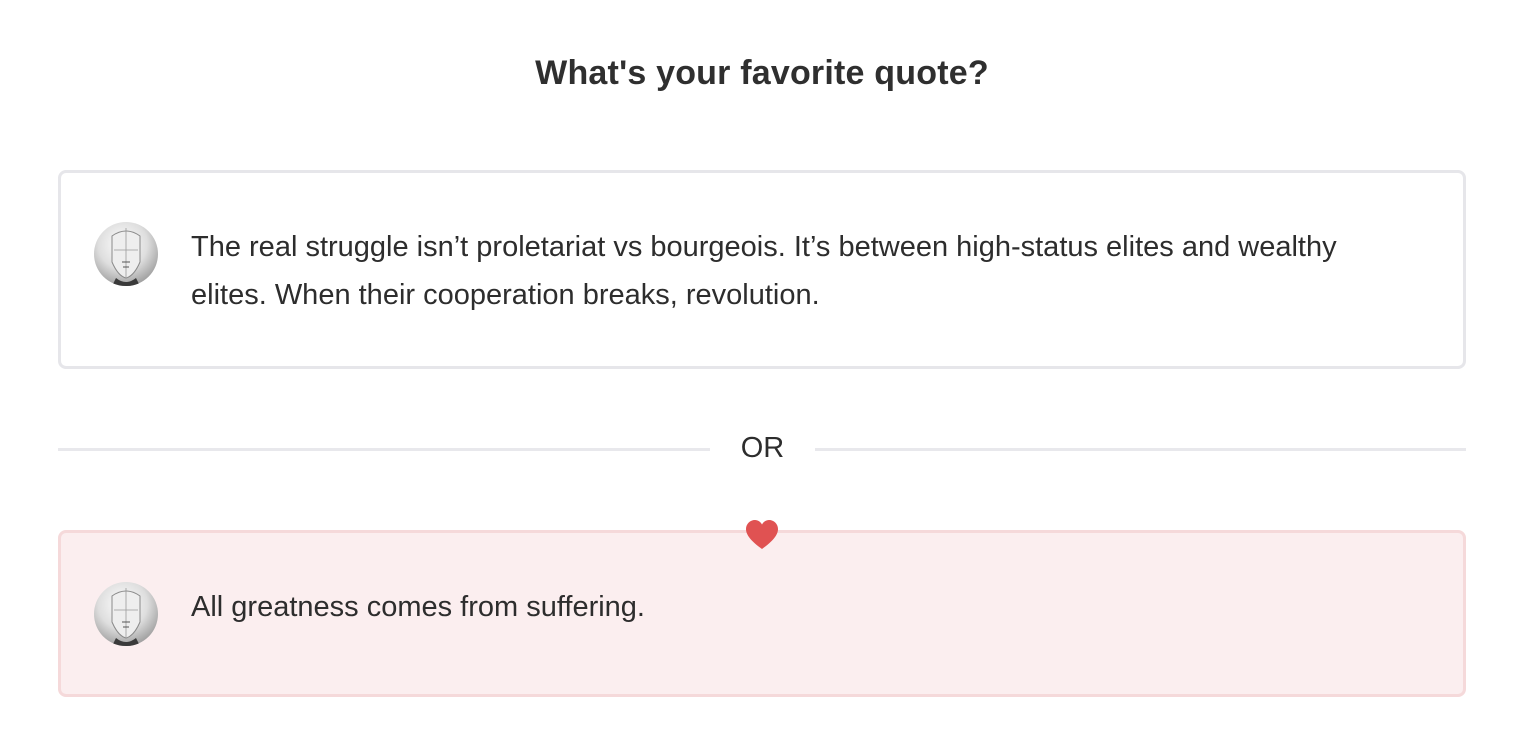  What do you see at coordinates (762, 534) in the screenshot?
I see `heart-icon` at bounding box center [762, 534].